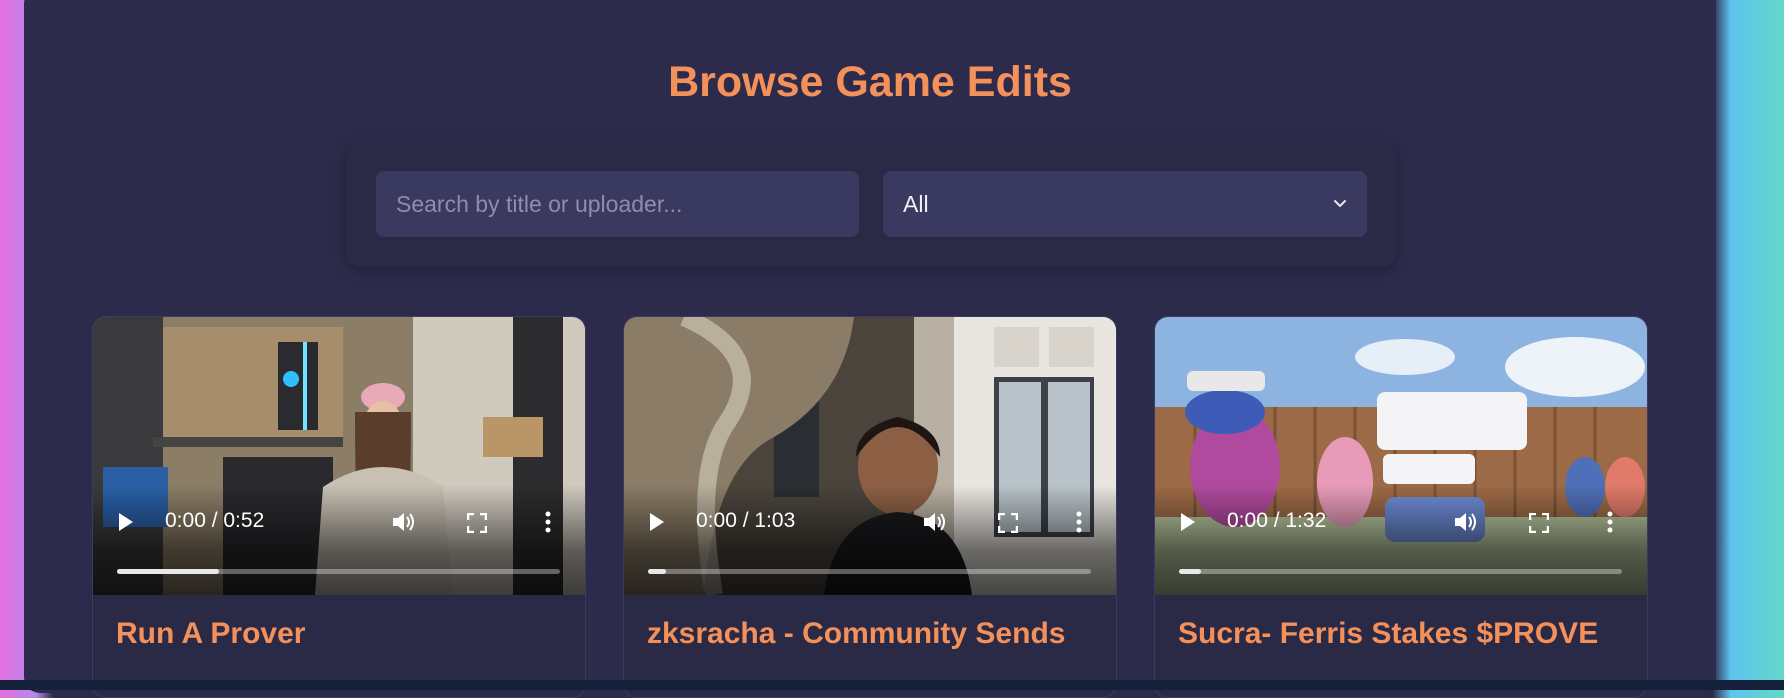 The width and height of the screenshot is (1784, 698). What do you see at coordinates (1277, 520) in the screenshot?
I see `video-time: 0:00 / 1:32` at bounding box center [1277, 520].